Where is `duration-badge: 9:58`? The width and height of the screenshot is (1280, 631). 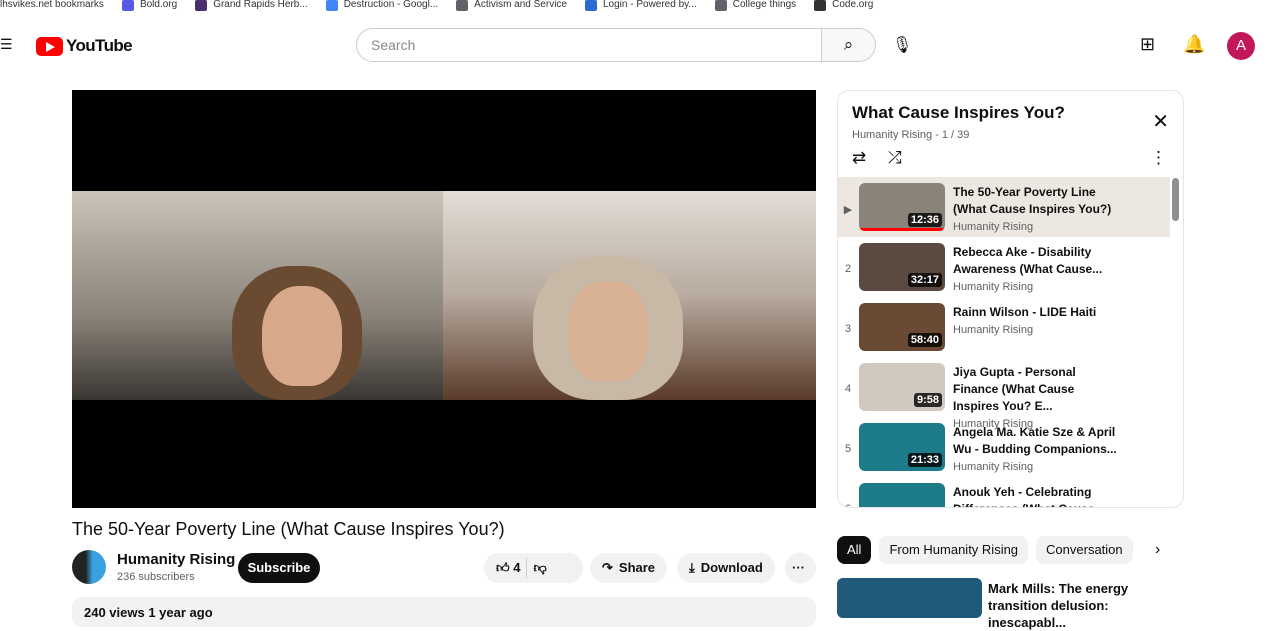 duration-badge: 9:58 is located at coordinates (927, 400).